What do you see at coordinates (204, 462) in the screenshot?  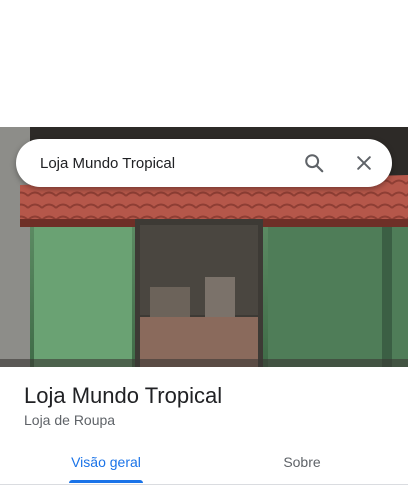 I see `tab-bar: Visão geral Sobre` at bounding box center [204, 462].